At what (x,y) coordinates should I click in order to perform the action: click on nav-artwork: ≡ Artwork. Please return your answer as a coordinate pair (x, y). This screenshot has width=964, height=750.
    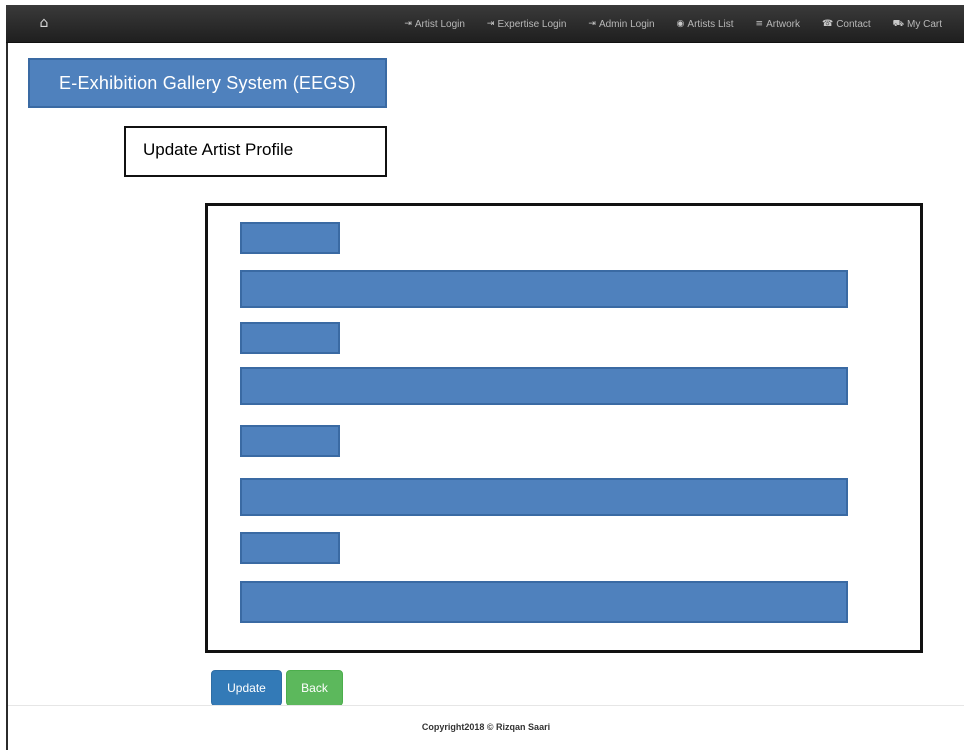
    Looking at the image, I should click on (778, 24).